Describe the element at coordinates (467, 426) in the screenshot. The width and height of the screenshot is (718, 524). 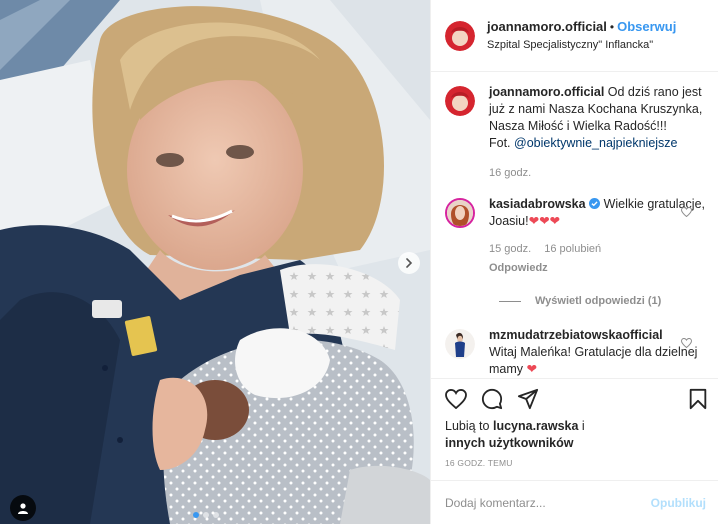
I see `likes-prefix: Lubią to` at that location.